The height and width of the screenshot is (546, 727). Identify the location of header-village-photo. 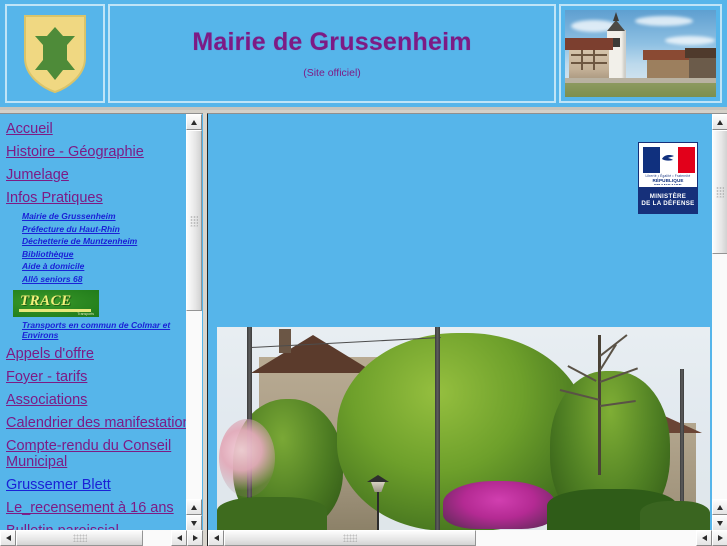
(640, 53).